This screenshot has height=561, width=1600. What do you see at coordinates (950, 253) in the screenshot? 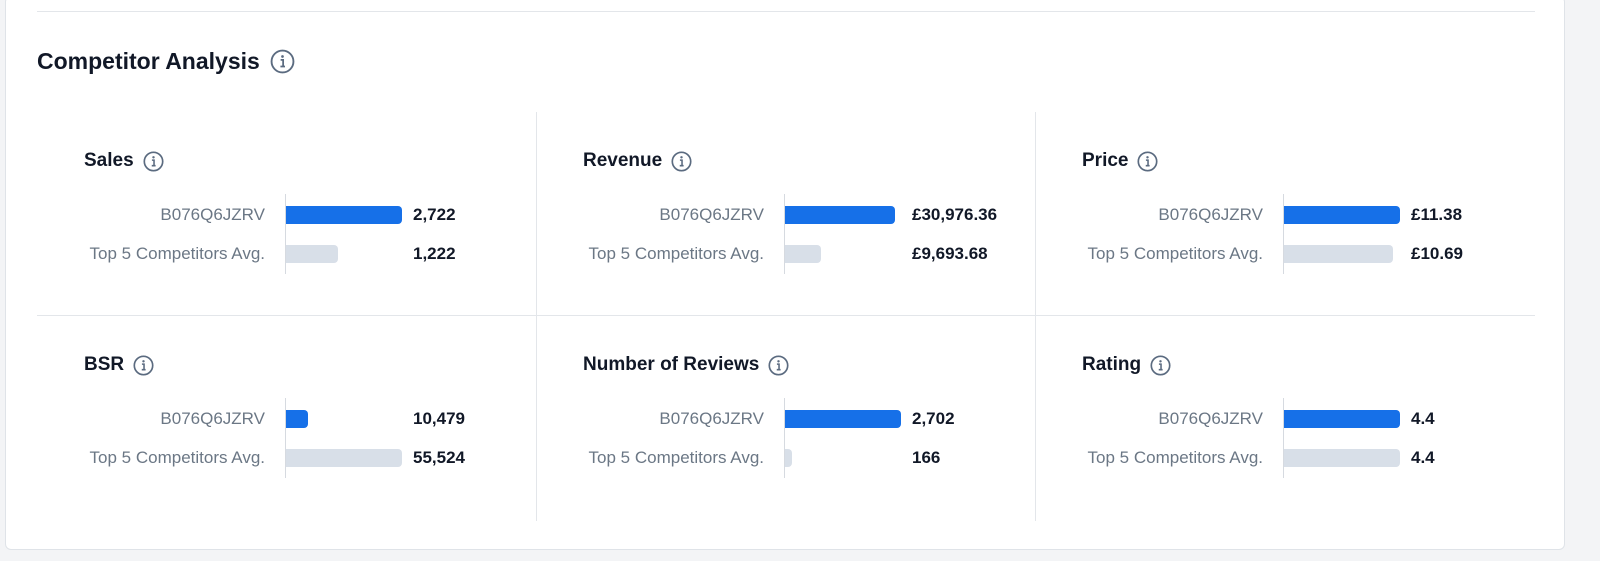
I see `bar-value: £9,693.68` at bounding box center [950, 253].